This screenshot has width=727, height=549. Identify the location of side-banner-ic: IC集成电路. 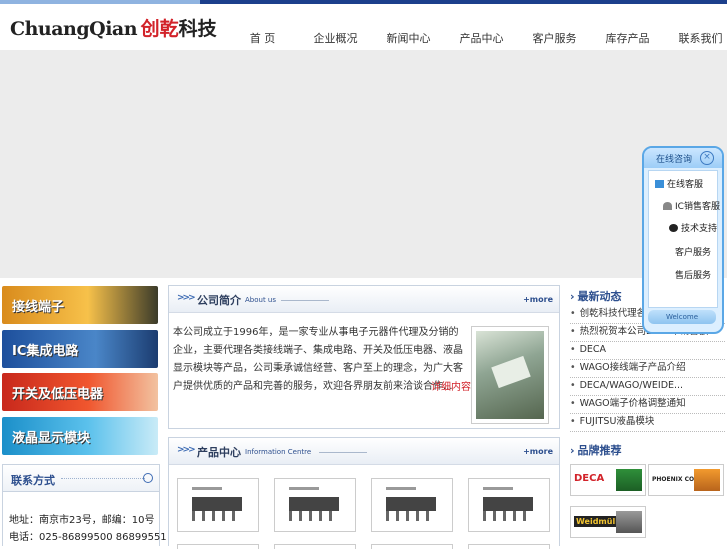
(80, 349).